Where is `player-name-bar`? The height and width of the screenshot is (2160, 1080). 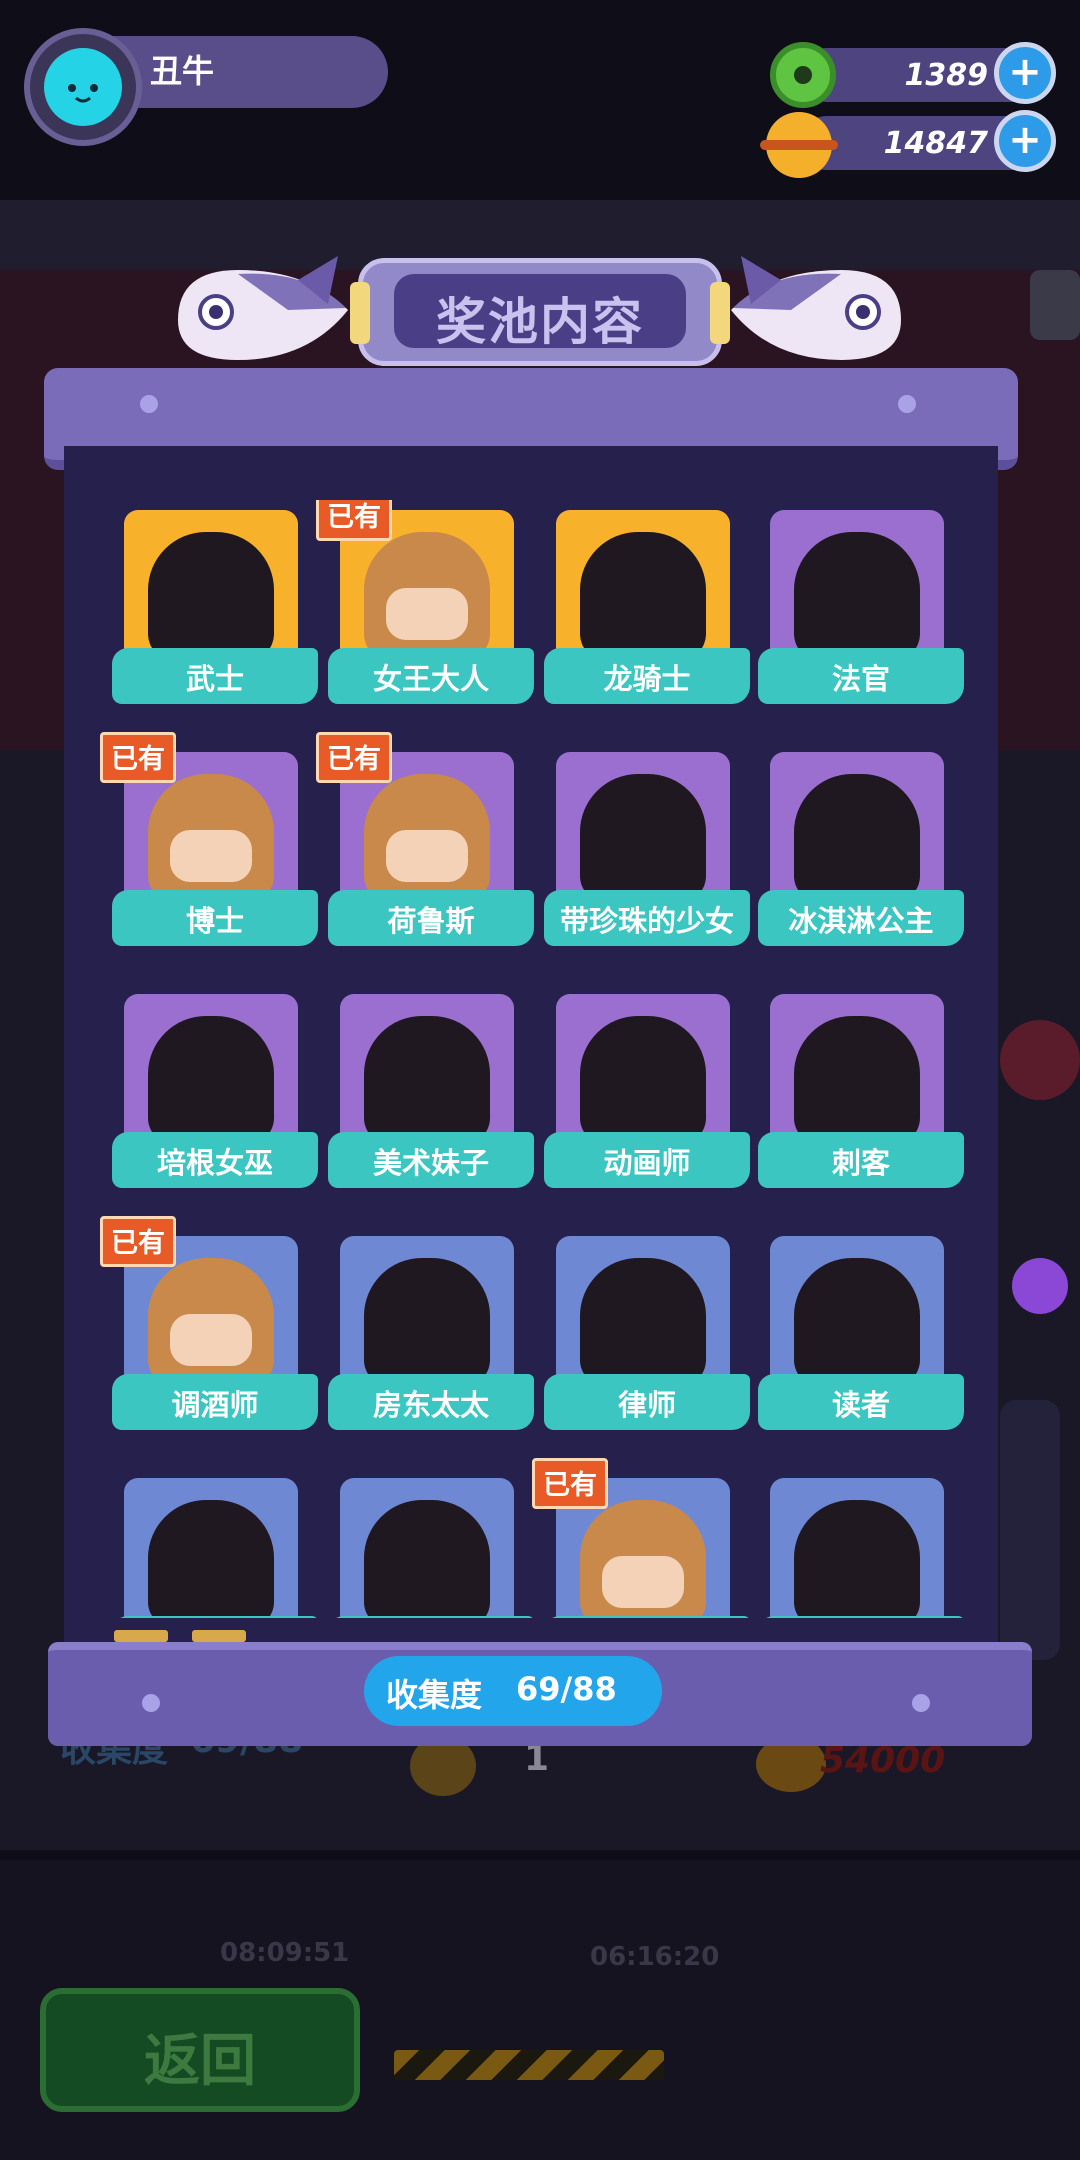 player-name-bar is located at coordinates (244, 72).